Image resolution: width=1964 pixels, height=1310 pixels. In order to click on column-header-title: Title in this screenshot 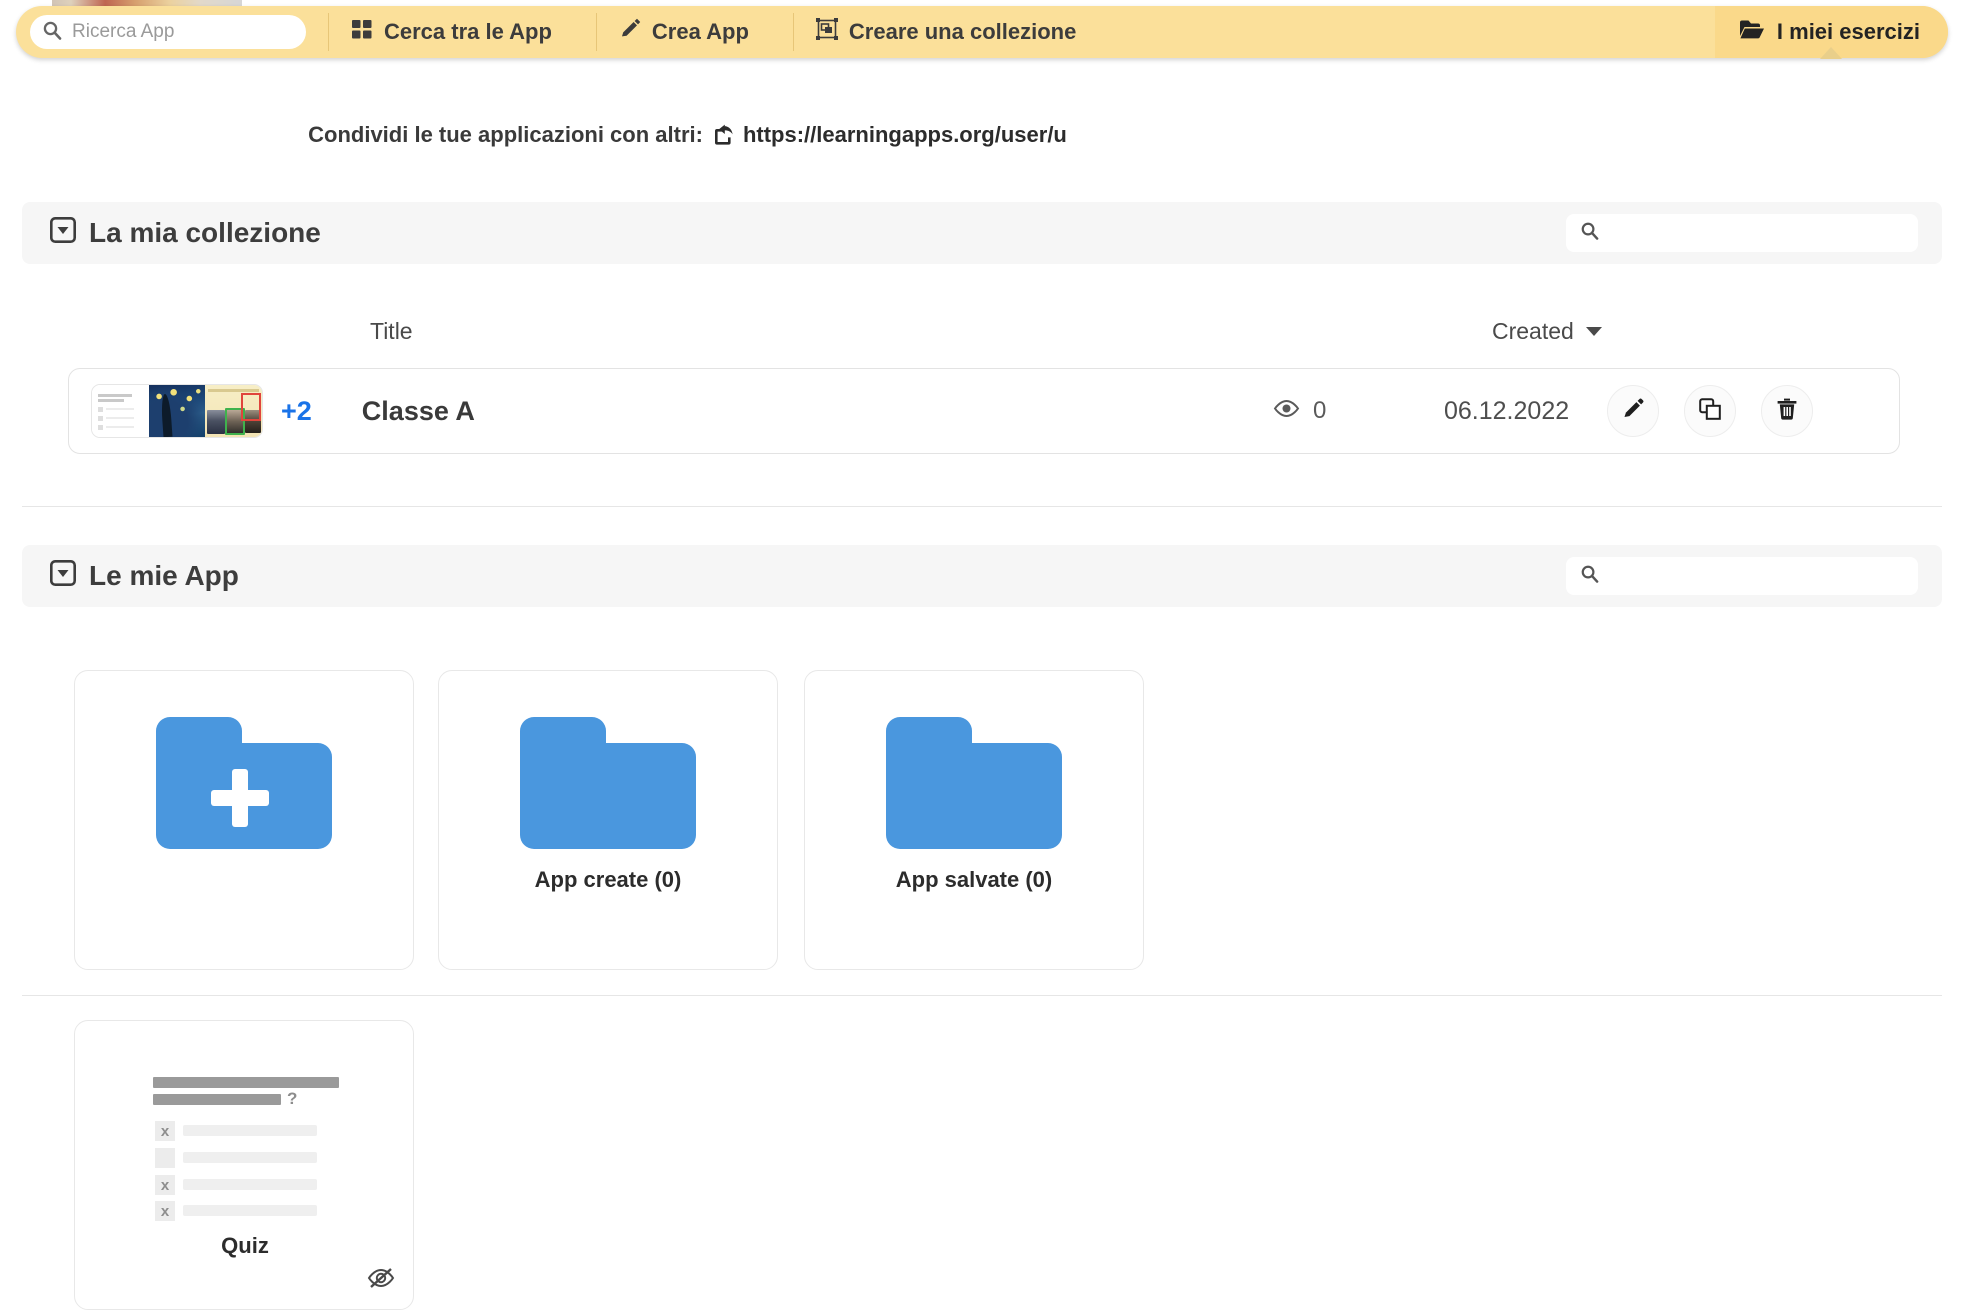, I will do `click(391, 331)`.